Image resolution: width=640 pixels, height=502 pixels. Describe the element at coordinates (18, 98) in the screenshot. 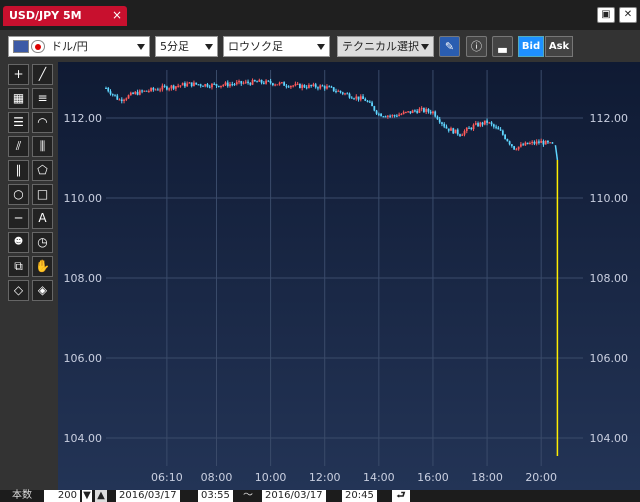

I see `ruler-tool-icon: ▦` at that location.